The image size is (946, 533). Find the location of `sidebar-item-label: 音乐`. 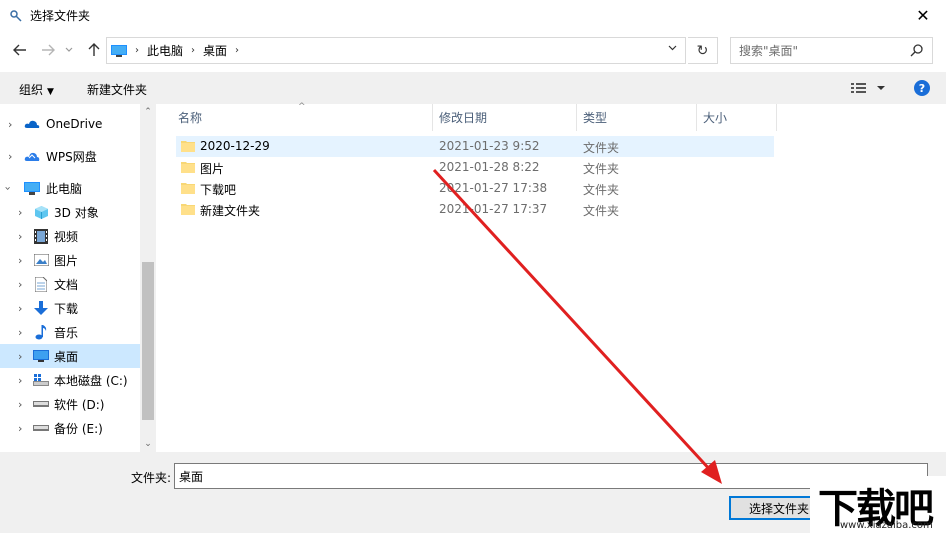

sidebar-item-label: 音乐 is located at coordinates (66, 332).